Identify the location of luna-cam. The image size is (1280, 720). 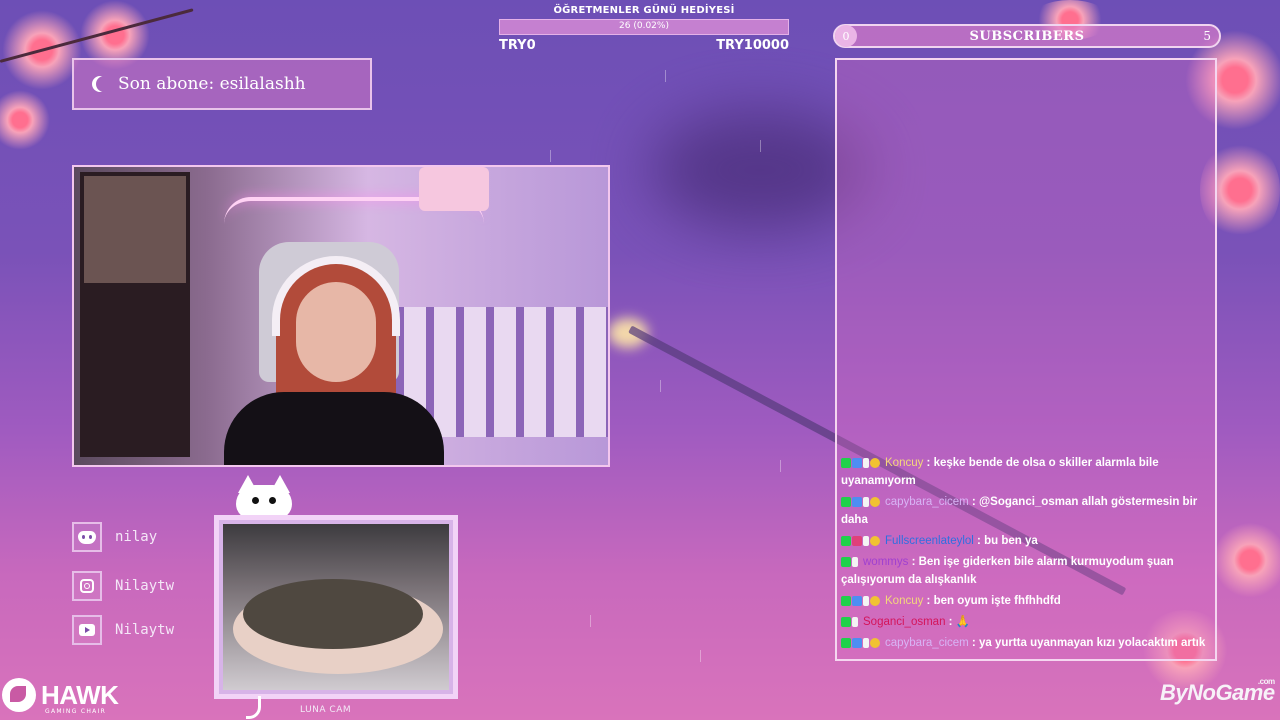
(336, 607).